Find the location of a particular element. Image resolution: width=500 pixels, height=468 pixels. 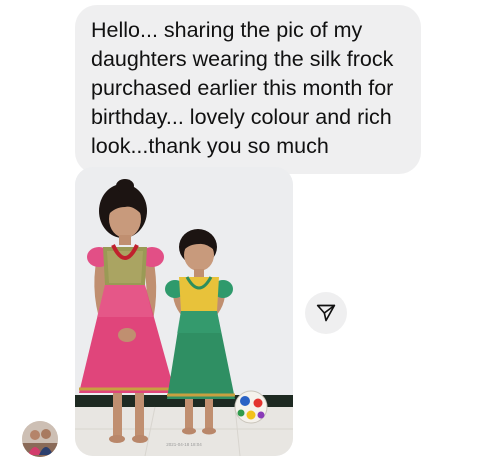

paper-plane-icon is located at coordinates (326, 313).